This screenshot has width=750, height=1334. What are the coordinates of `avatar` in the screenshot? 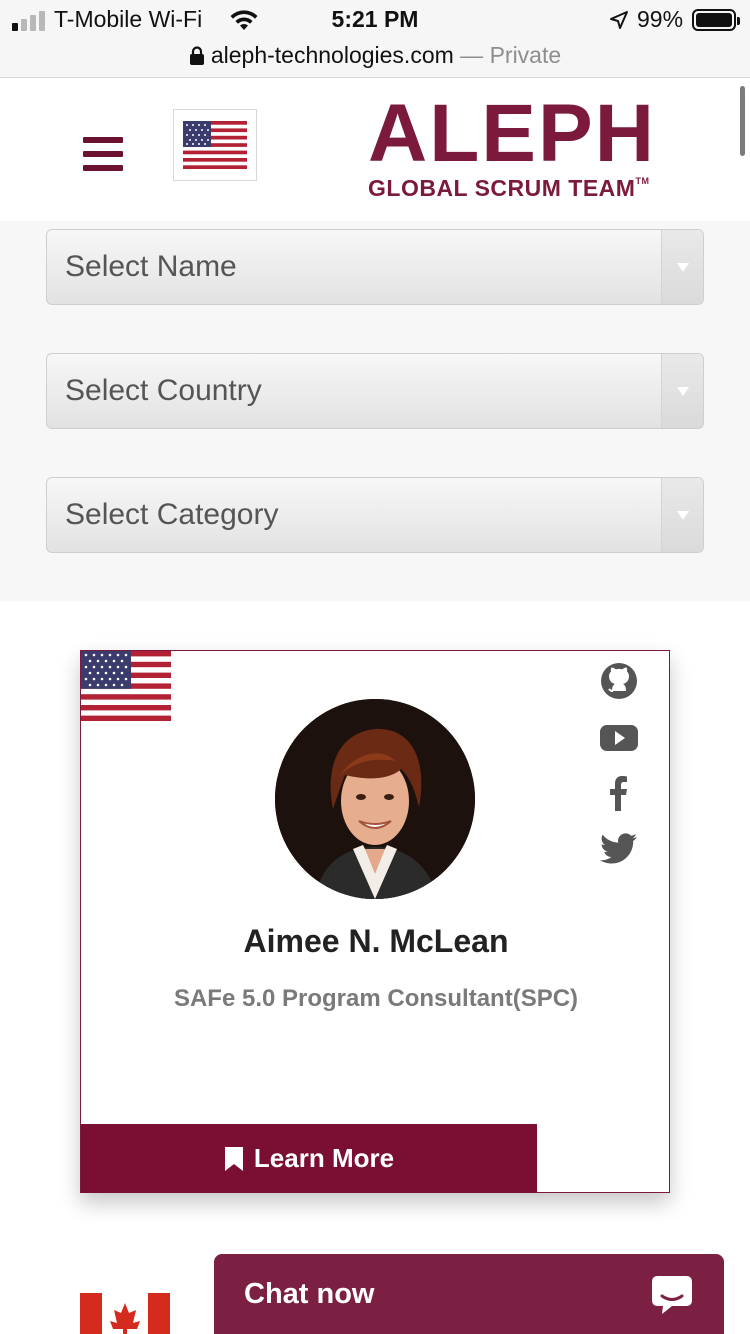 It's located at (375, 799).